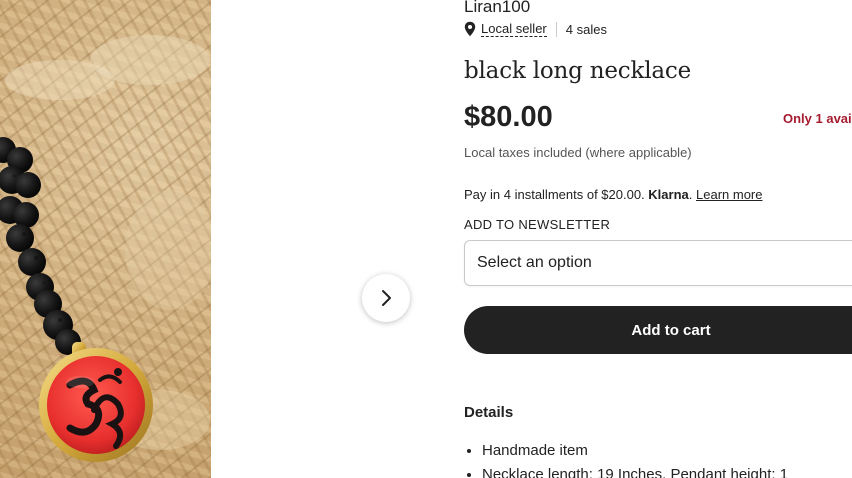 This screenshot has width=852, height=478. What do you see at coordinates (586, 29) in the screenshot?
I see `sales-count: 4 sales` at bounding box center [586, 29].